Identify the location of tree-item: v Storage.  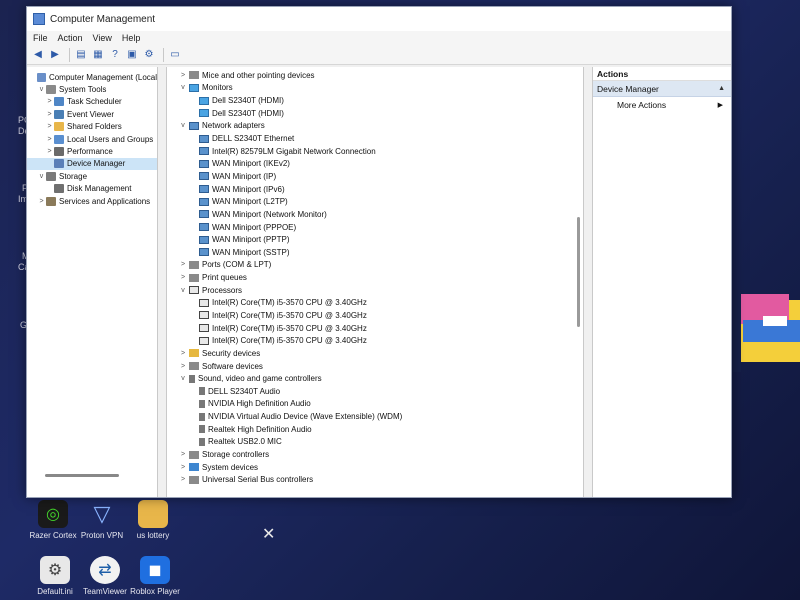
(92, 176).